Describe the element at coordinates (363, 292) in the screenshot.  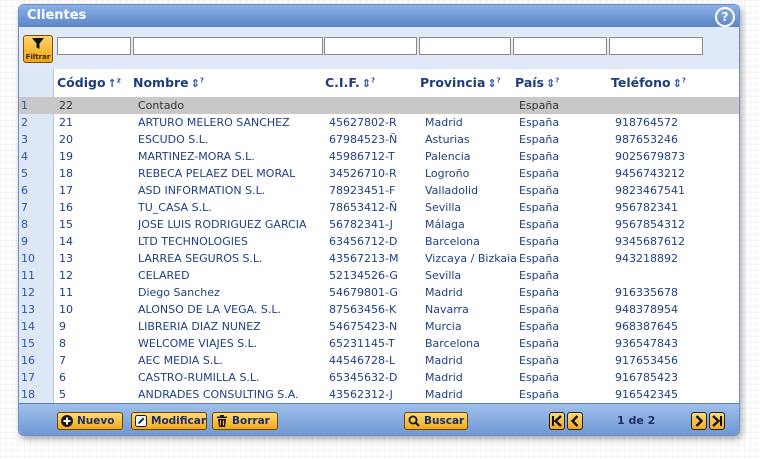
I see `cell-cif: 54679801-G` at that location.